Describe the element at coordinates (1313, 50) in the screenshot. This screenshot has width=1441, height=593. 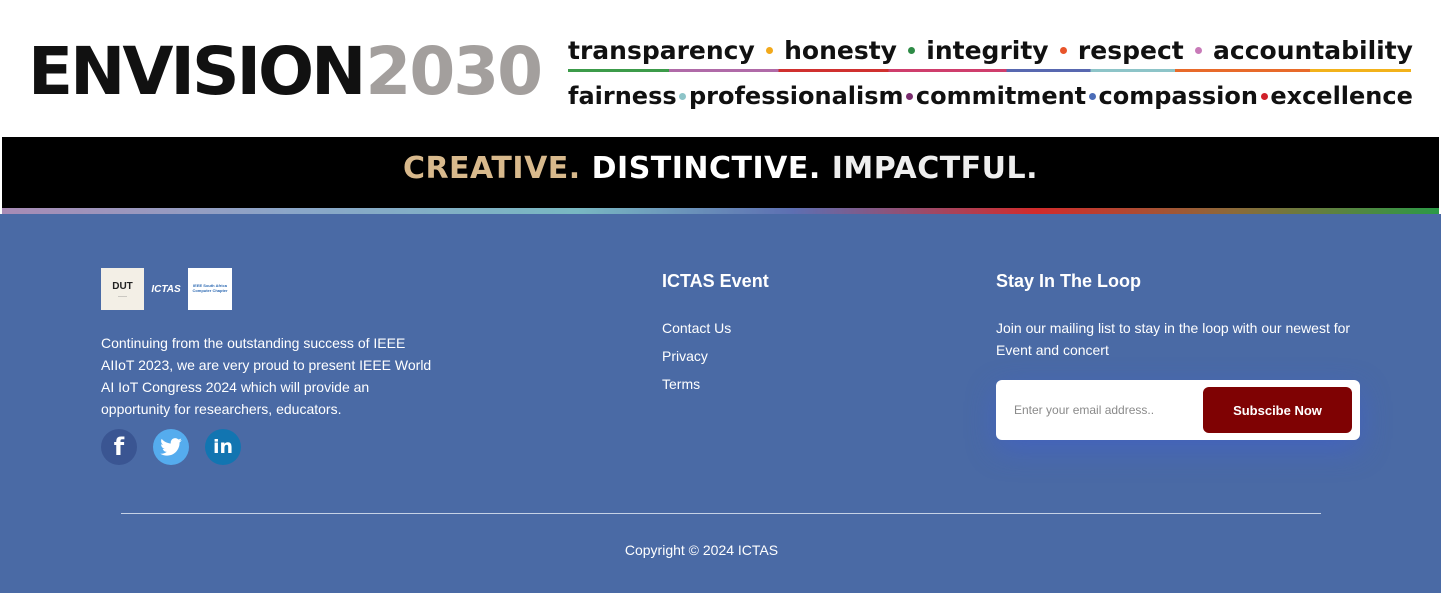
I see `value-word: accountability` at that location.